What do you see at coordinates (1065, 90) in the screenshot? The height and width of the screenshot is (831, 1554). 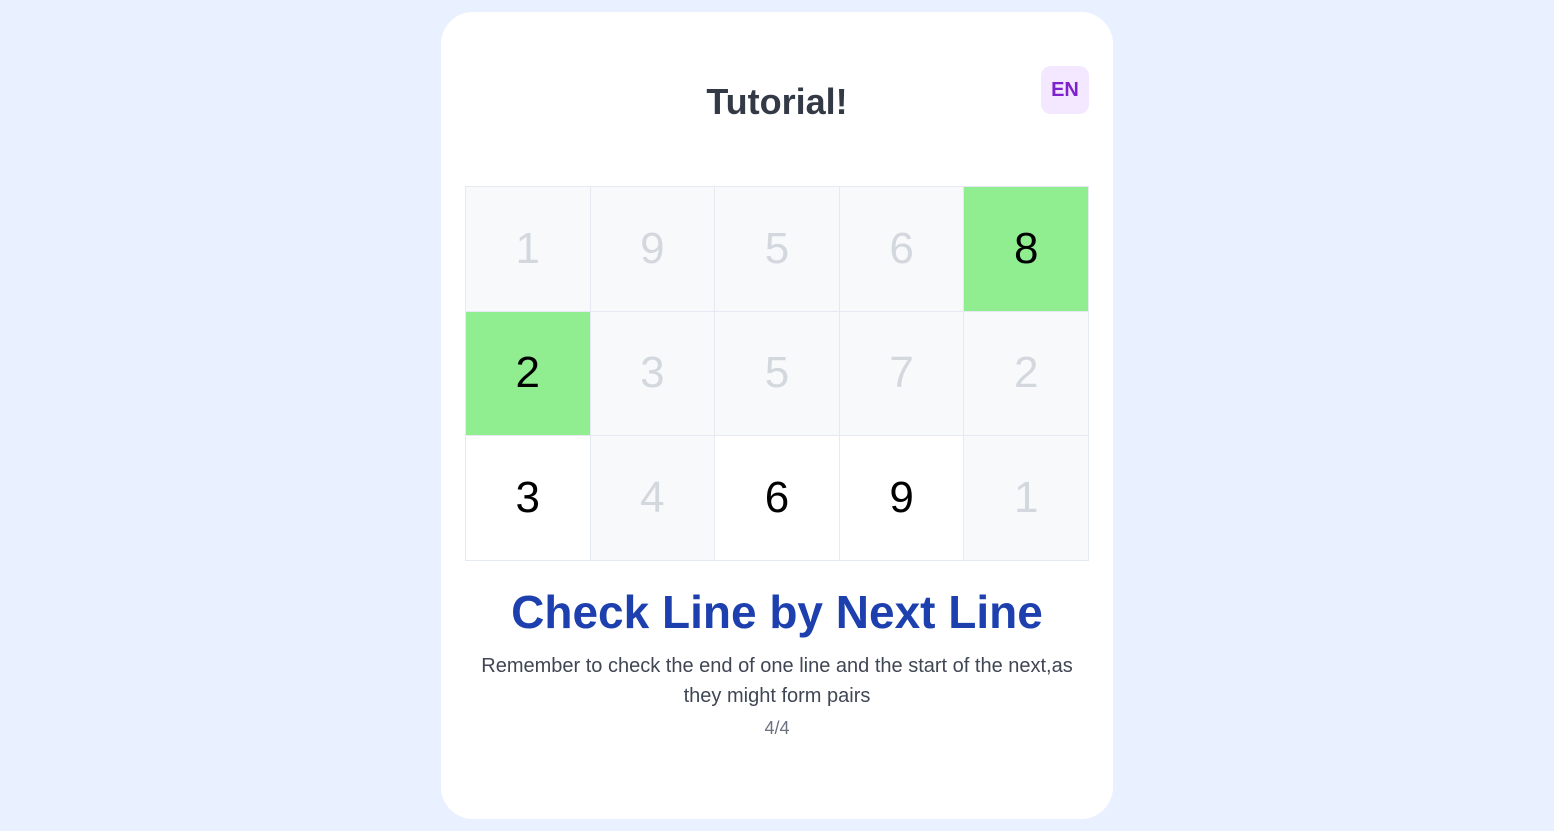 I see `language-button: EN` at bounding box center [1065, 90].